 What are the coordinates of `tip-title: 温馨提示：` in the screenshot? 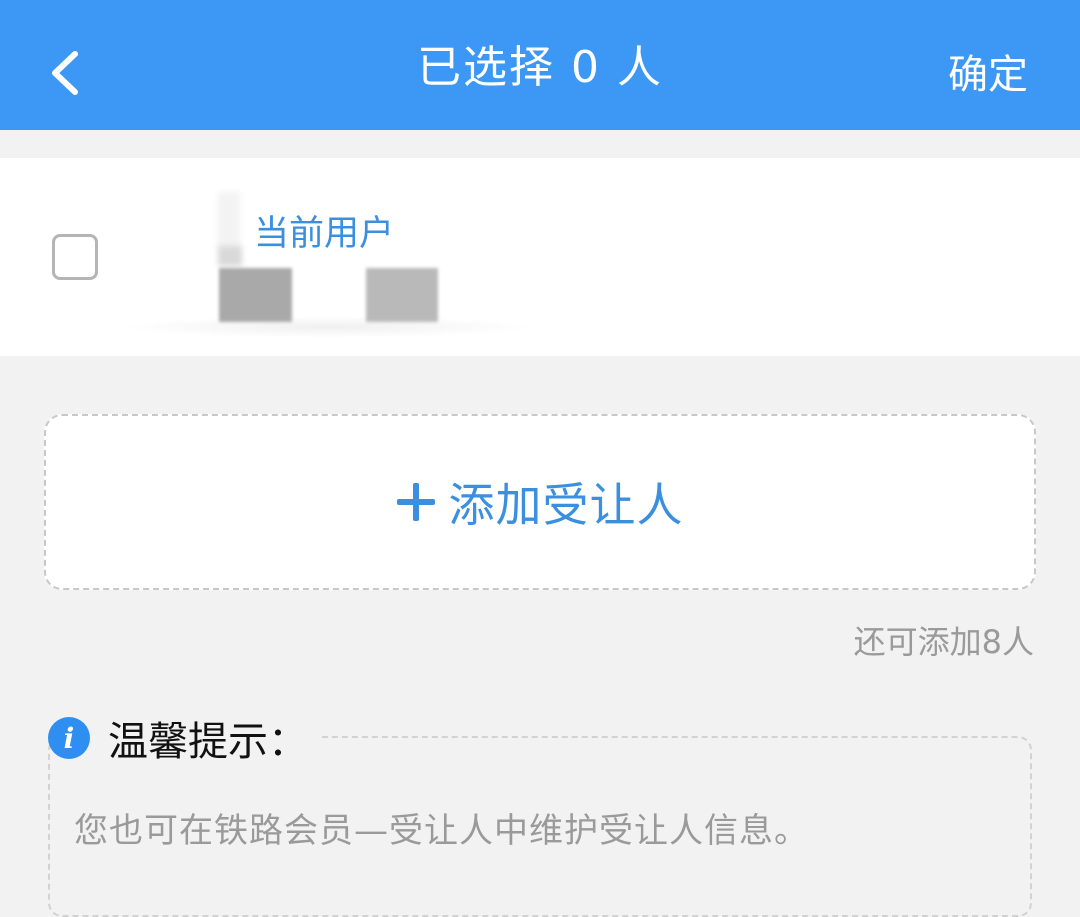 It's located at (208, 742).